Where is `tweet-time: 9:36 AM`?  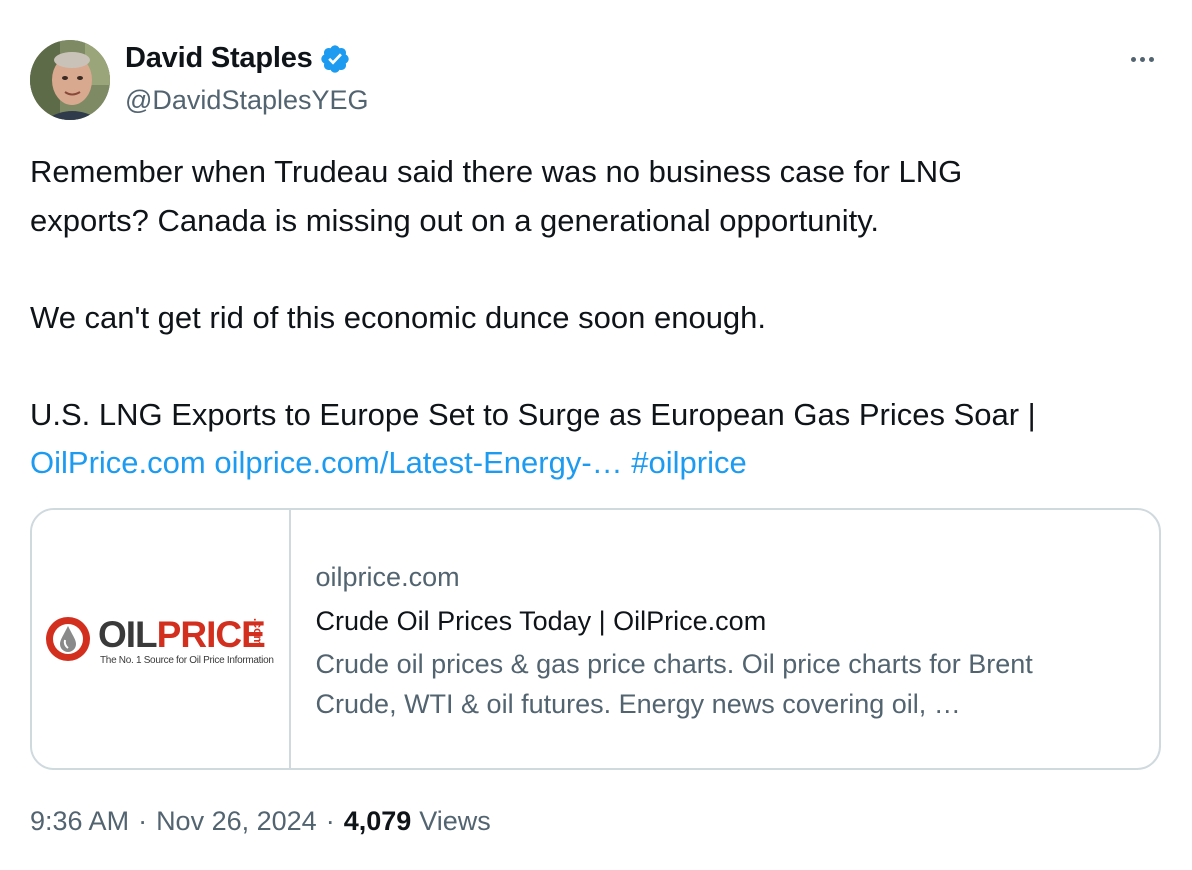 tweet-time: 9:36 AM is located at coordinates (79, 821).